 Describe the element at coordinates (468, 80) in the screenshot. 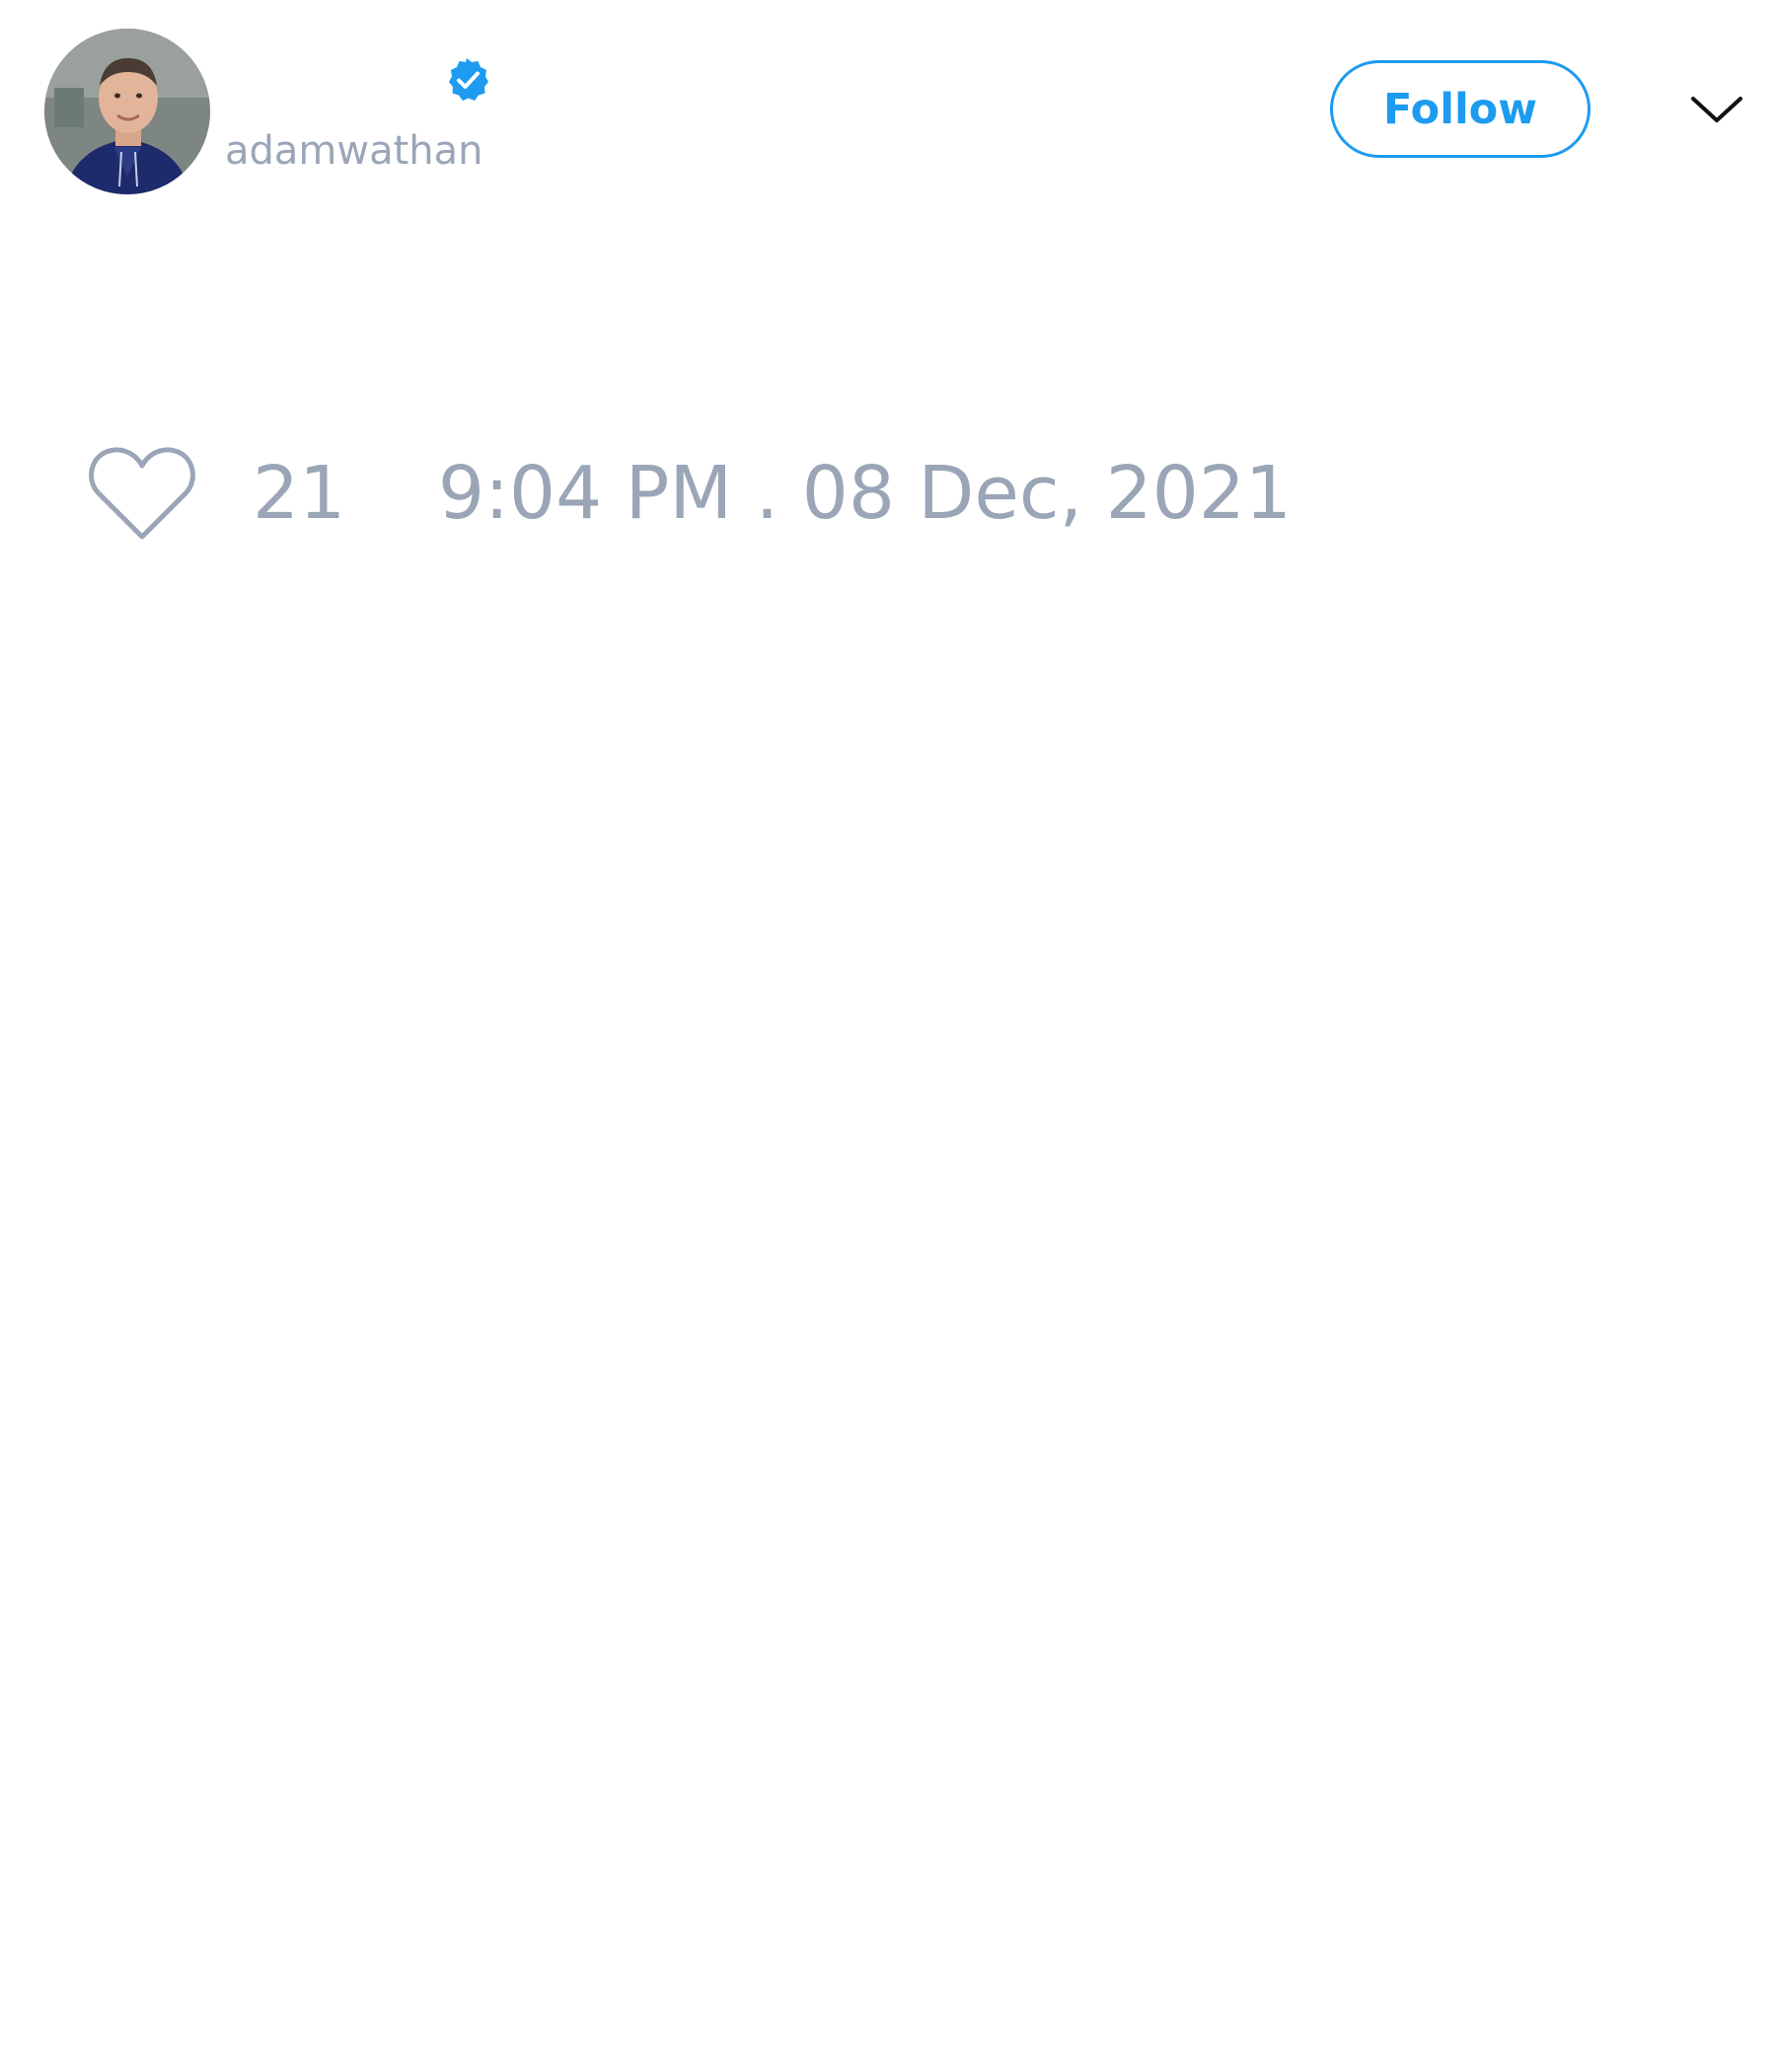

I see `verified-badge-icon` at that location.